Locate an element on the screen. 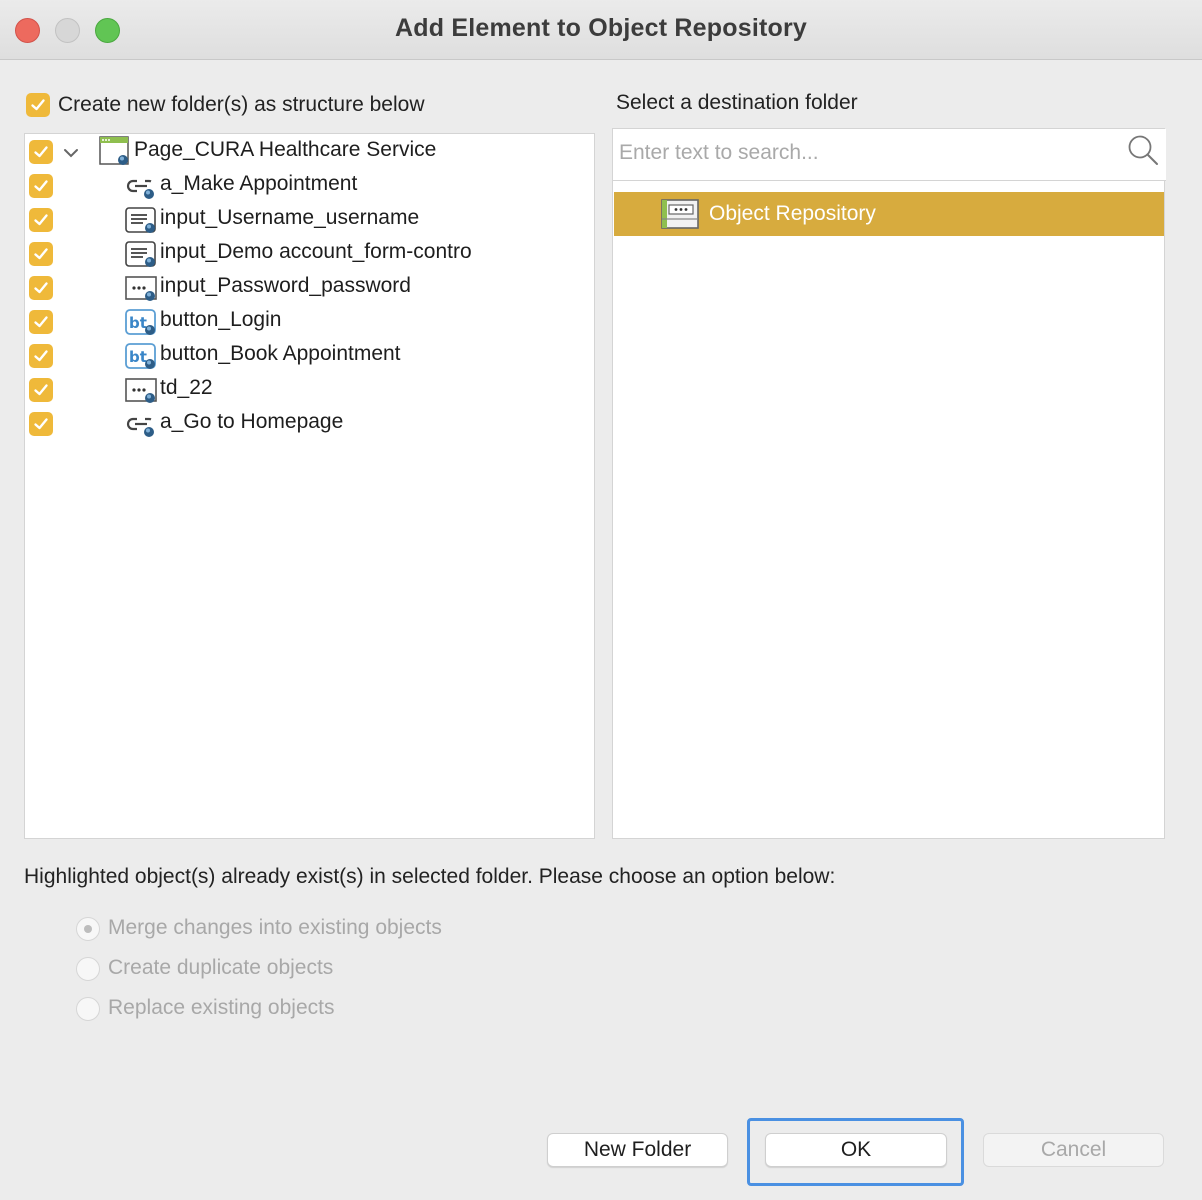 The image size is (1202, 1200). title-bar: Add Element to Object Repository is located at coordinates (601, 30).